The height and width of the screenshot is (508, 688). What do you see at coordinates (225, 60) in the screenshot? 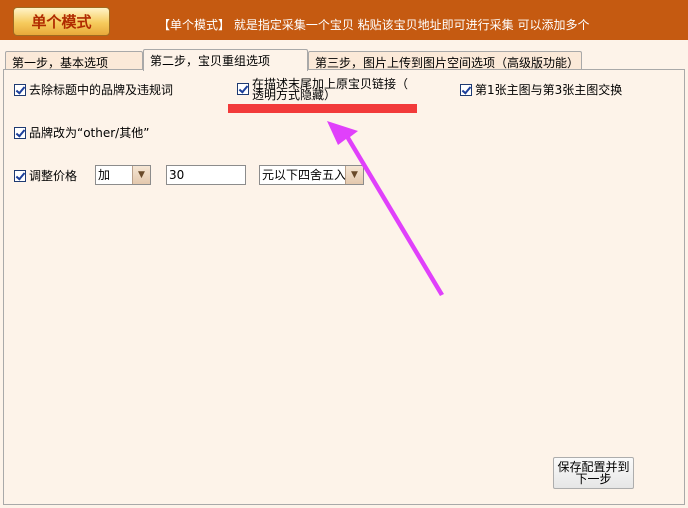
I see `tab-item-reorg-options: 第二步，宝贝重组选项` at bounding box center [225, 60].